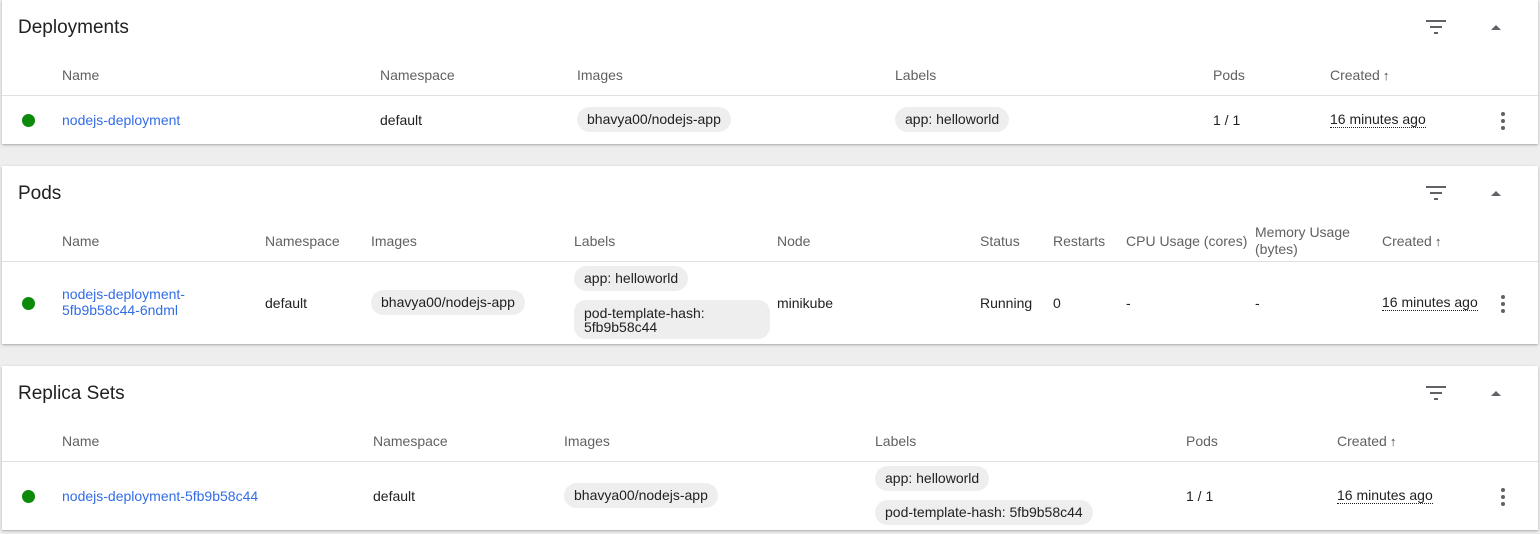  Describe the element at coordinates (1000, 241) in the screenshot. I see `column-header-status: Status` at that location.